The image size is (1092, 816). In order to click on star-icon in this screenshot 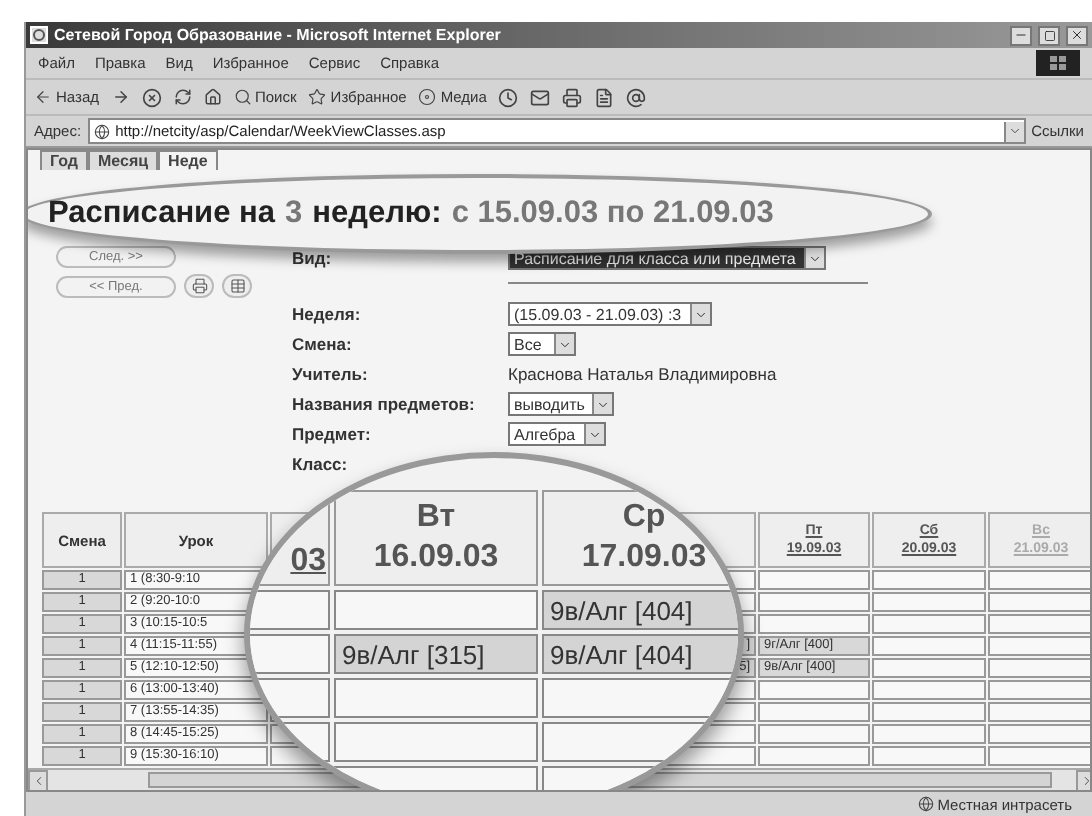, I will do `click(317, 97)`.